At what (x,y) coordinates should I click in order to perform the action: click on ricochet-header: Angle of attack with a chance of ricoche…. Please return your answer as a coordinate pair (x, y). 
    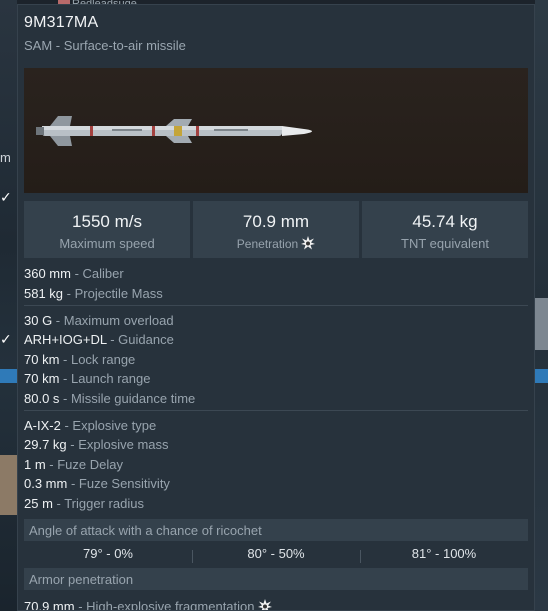
    Looking at the image, I should click on (276, 530).